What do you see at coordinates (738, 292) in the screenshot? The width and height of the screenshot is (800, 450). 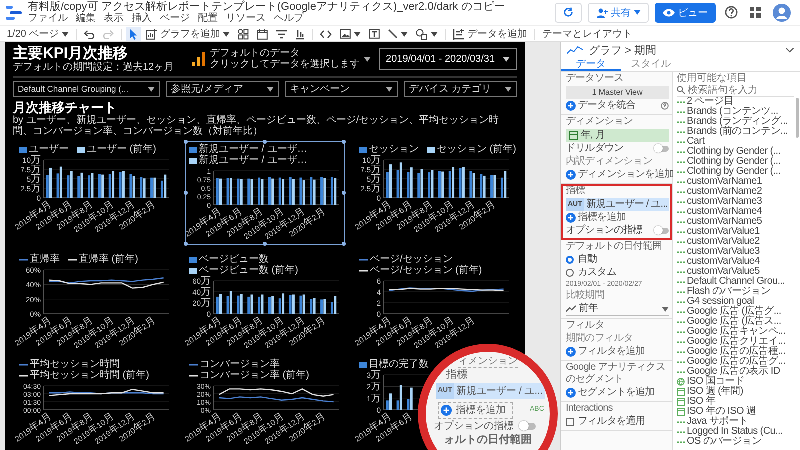 I see `field-item: Flash のバージョン` at bounding box center [738, 292].